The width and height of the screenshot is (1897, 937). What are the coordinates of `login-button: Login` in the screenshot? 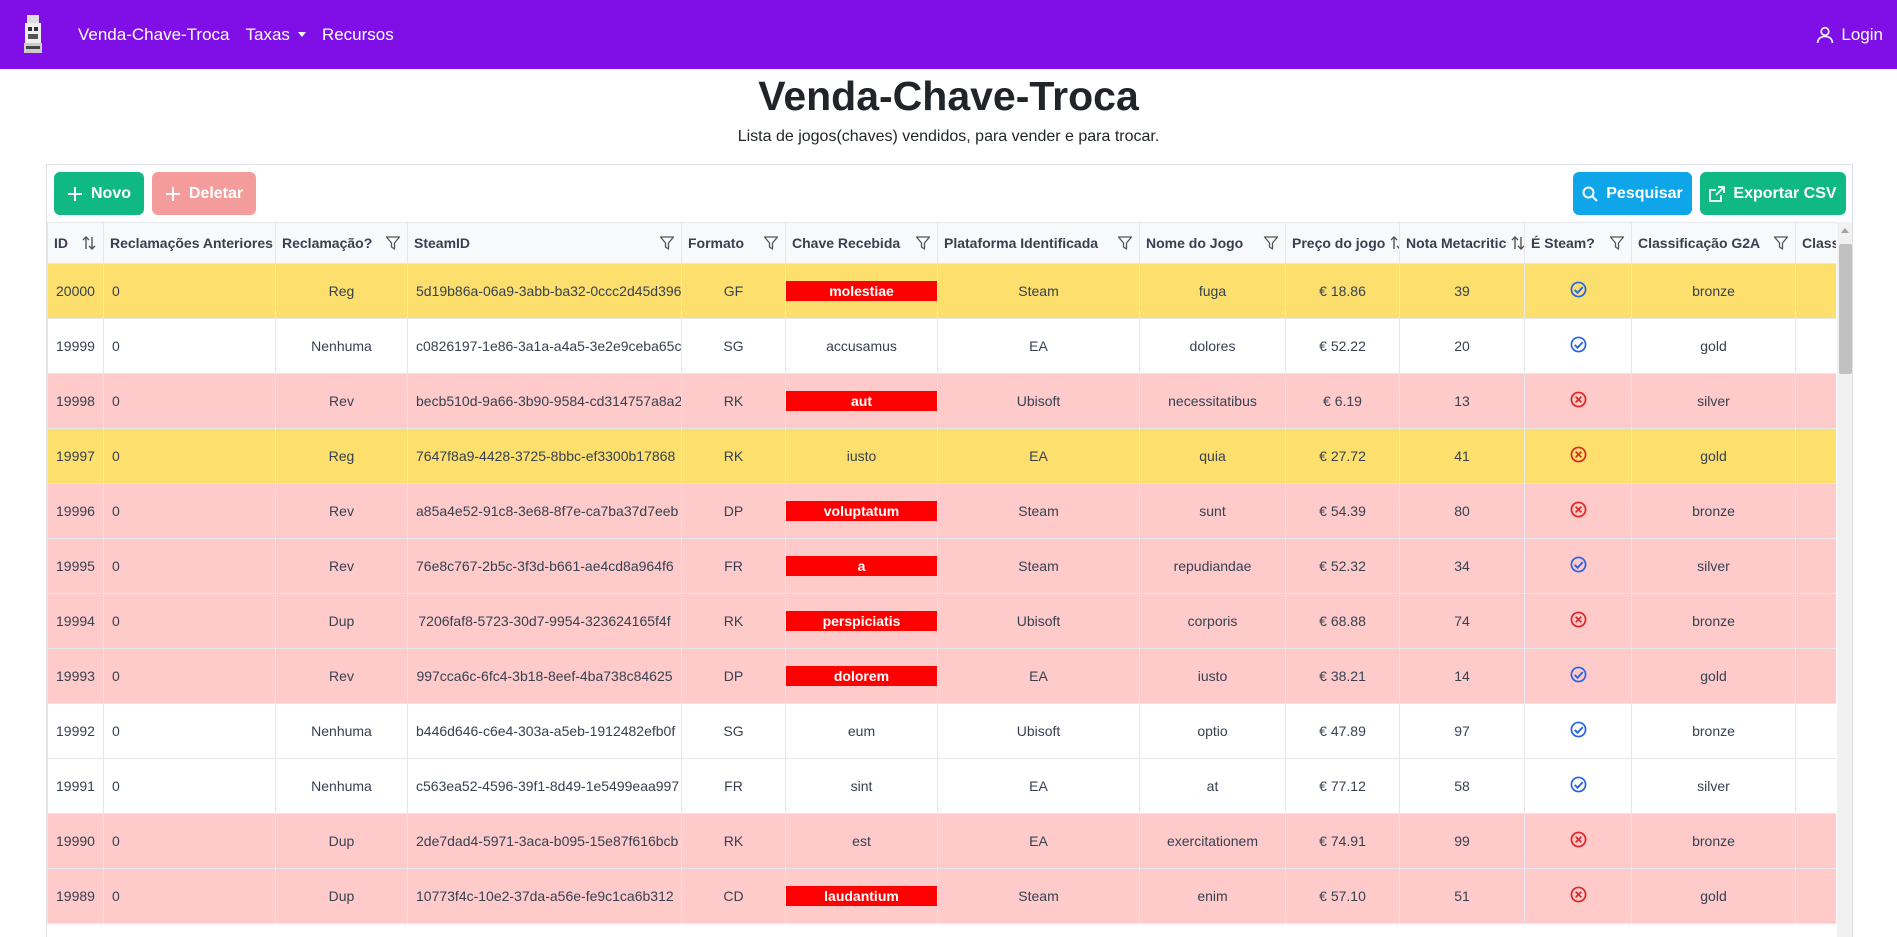 It's located at (1849, 34).